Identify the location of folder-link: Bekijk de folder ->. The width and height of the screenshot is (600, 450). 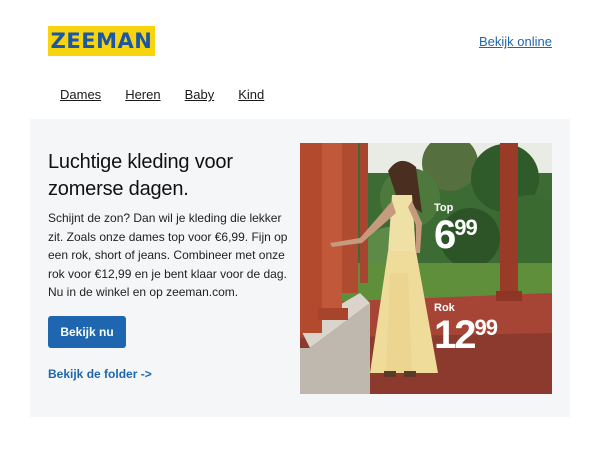
(100, 374).